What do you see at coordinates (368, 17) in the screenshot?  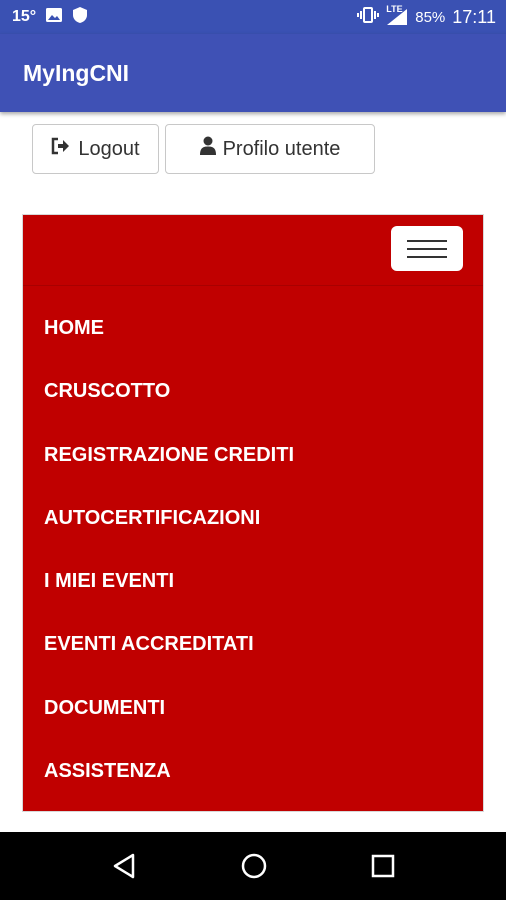 I see `vibrate-icon` at bounding box center [368, 17].